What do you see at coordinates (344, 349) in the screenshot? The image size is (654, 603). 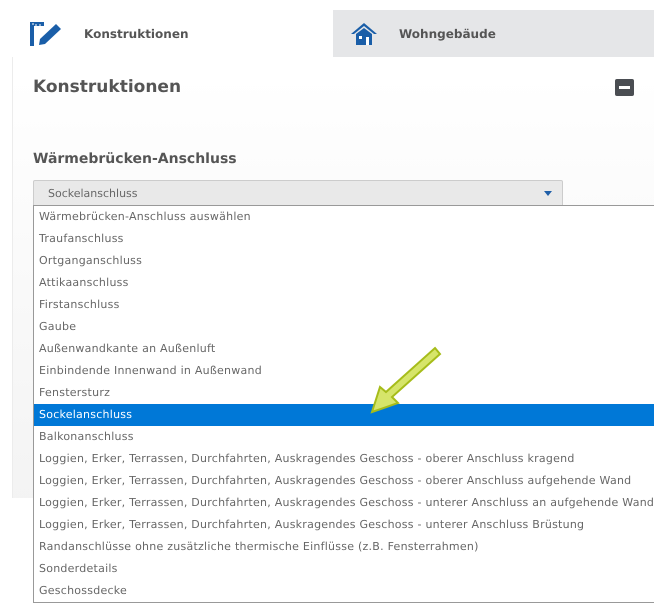 I see `dropdown-option: Außenwandkante an Außenluft` at bounding box center [344, 349].